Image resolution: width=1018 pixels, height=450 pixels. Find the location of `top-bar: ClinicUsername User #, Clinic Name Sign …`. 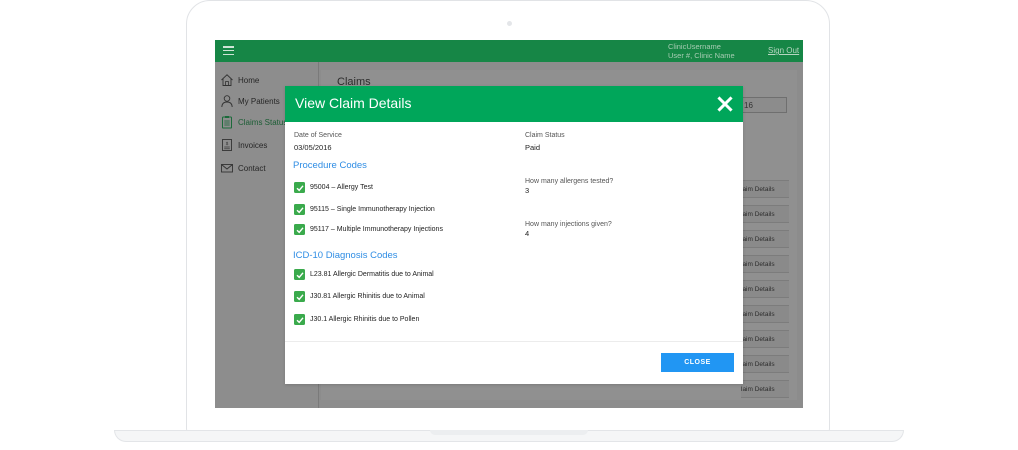

top-bar: ClinicUsername User #, Clinic Name Sign … is located at coordinates (509, 51).